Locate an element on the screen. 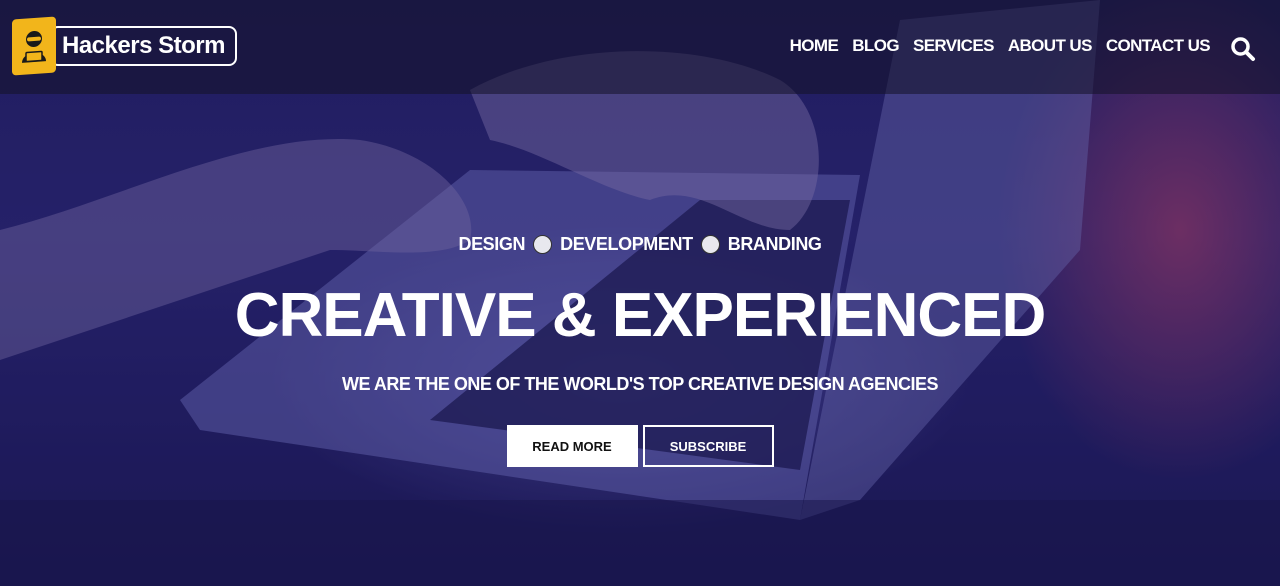 This screenshot has width=1280, height=586. hacker-logo-icon is located at coordinates (34, 46).